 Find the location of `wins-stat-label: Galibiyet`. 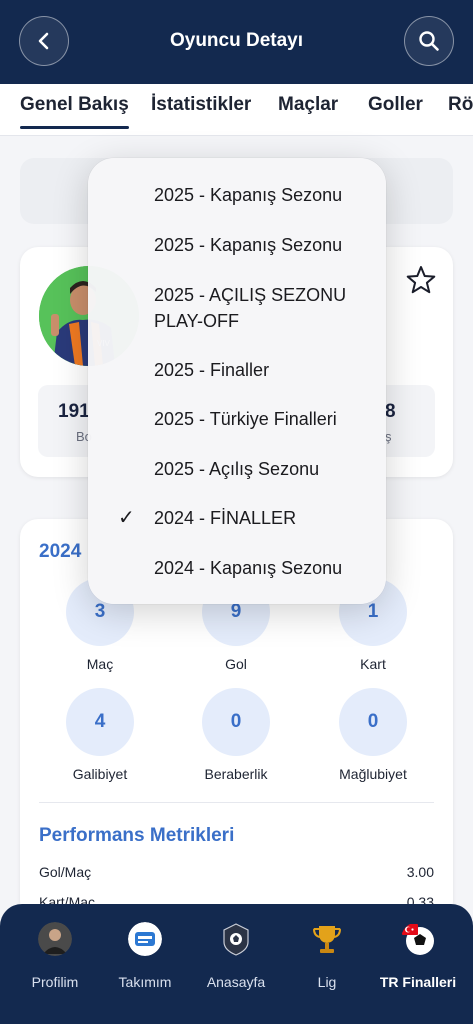

wins-stat-label: Galibiyet is located at coordinates (100, 774).